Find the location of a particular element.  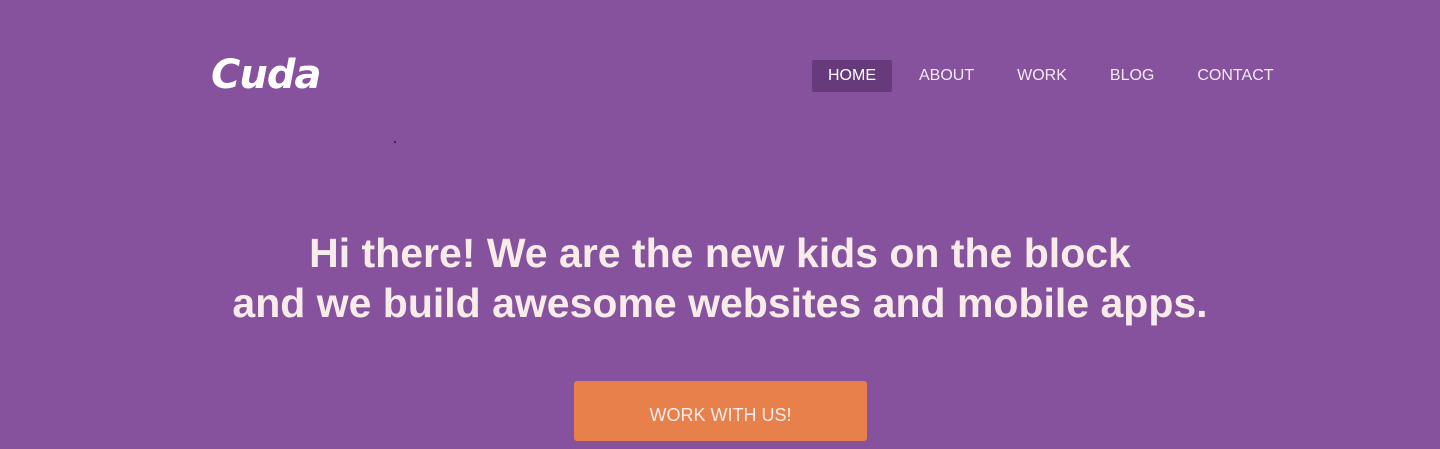

nav-item-contact: CONTACT is located at coordinates (1235, 76).